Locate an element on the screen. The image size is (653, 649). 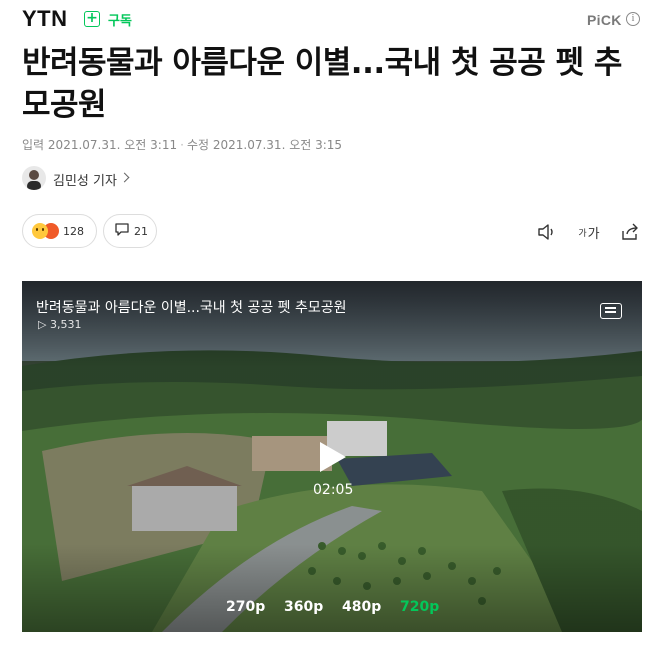
comment-icon is located at coordinates (122, 231).